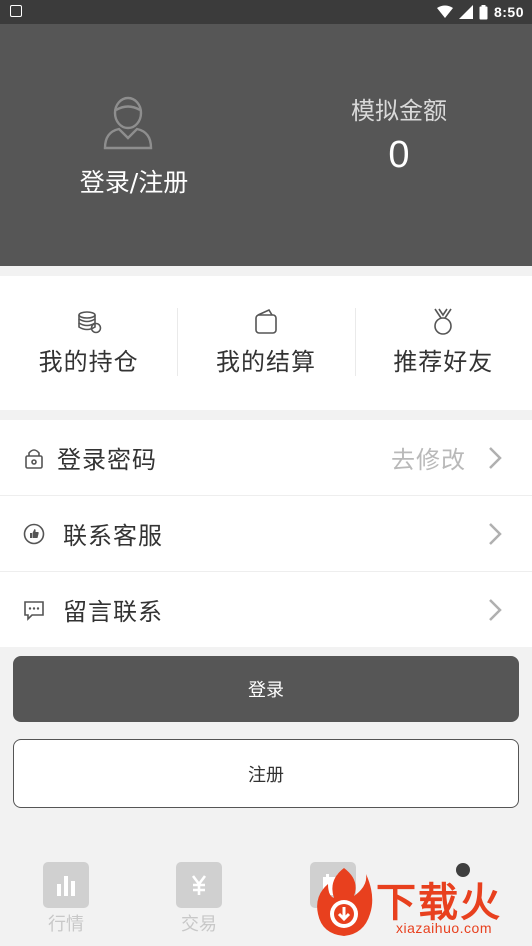 The height and width of the screenshot is (946, 532). What do you see at coordinates (88, 343) in the screenshot?
I see `my-positions-button: 我的持仓` at bounding box center [88, 343].